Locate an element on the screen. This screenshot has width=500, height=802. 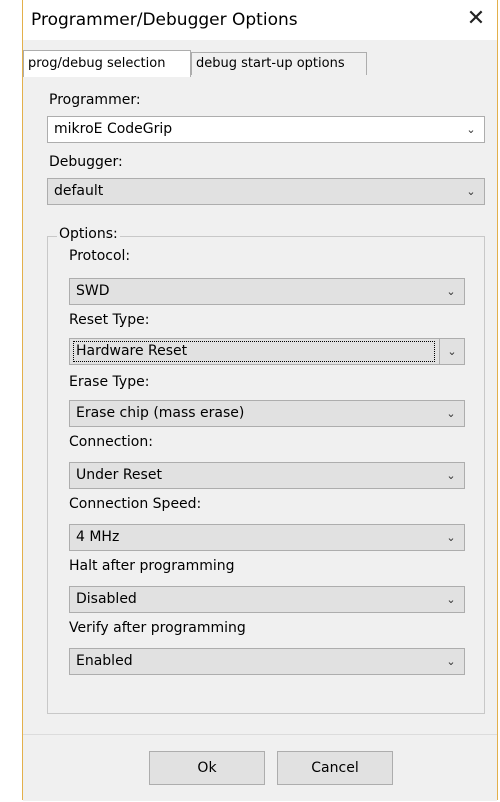
reset-type-select: Hardware Reset ⌄ is located at coordinates (267, 351).